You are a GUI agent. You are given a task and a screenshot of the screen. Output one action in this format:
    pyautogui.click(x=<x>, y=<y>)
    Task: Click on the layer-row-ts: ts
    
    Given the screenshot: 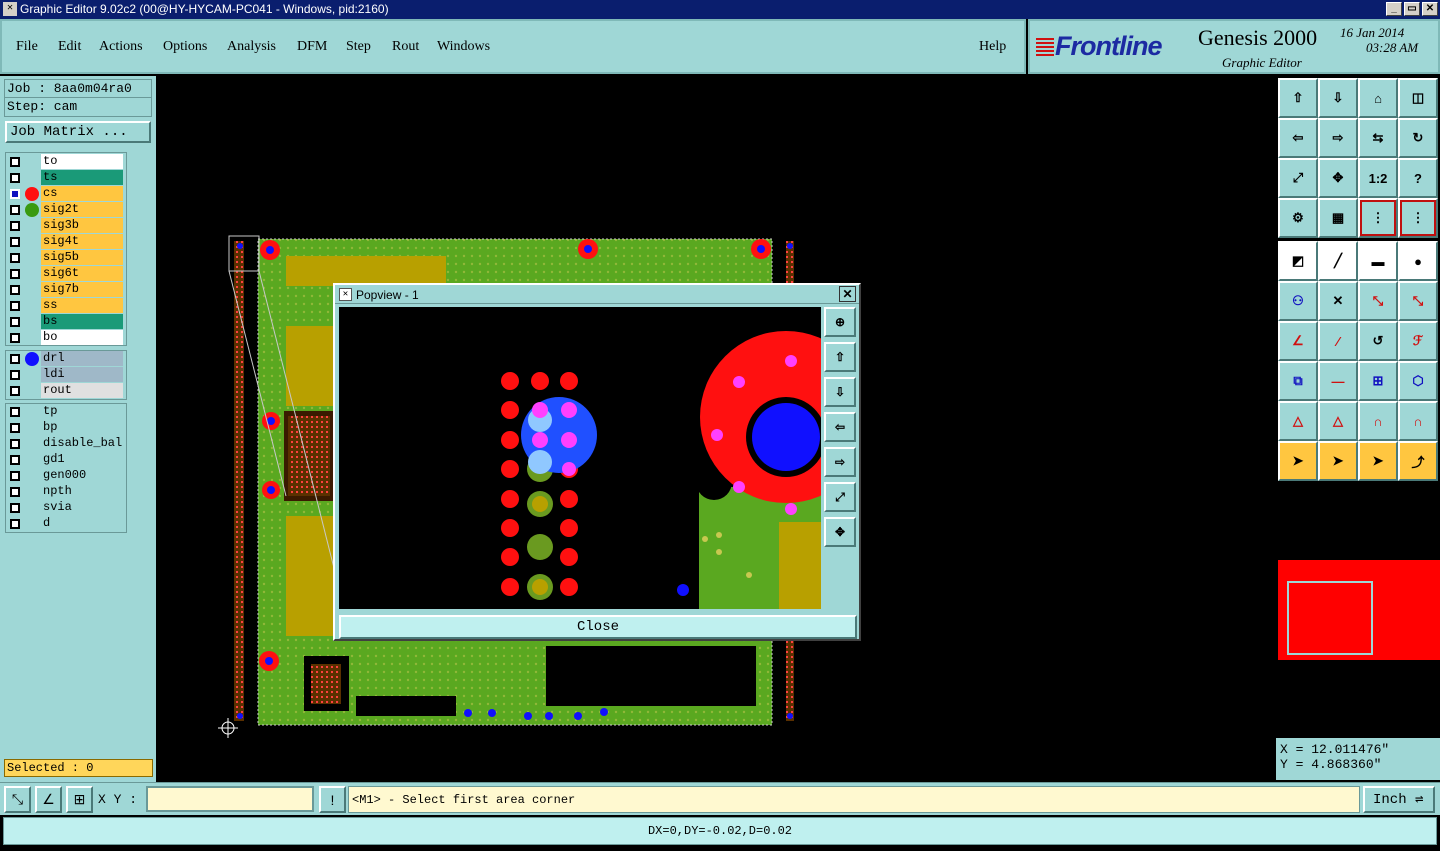 What is the action you would take?
    pyautogui.click(x=66, y=178)
    